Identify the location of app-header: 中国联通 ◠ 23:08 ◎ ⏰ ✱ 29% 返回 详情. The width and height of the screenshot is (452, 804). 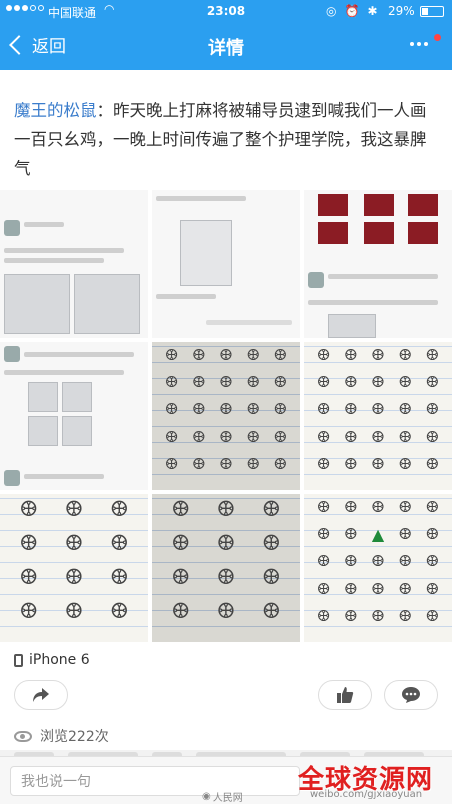
(226, 35).